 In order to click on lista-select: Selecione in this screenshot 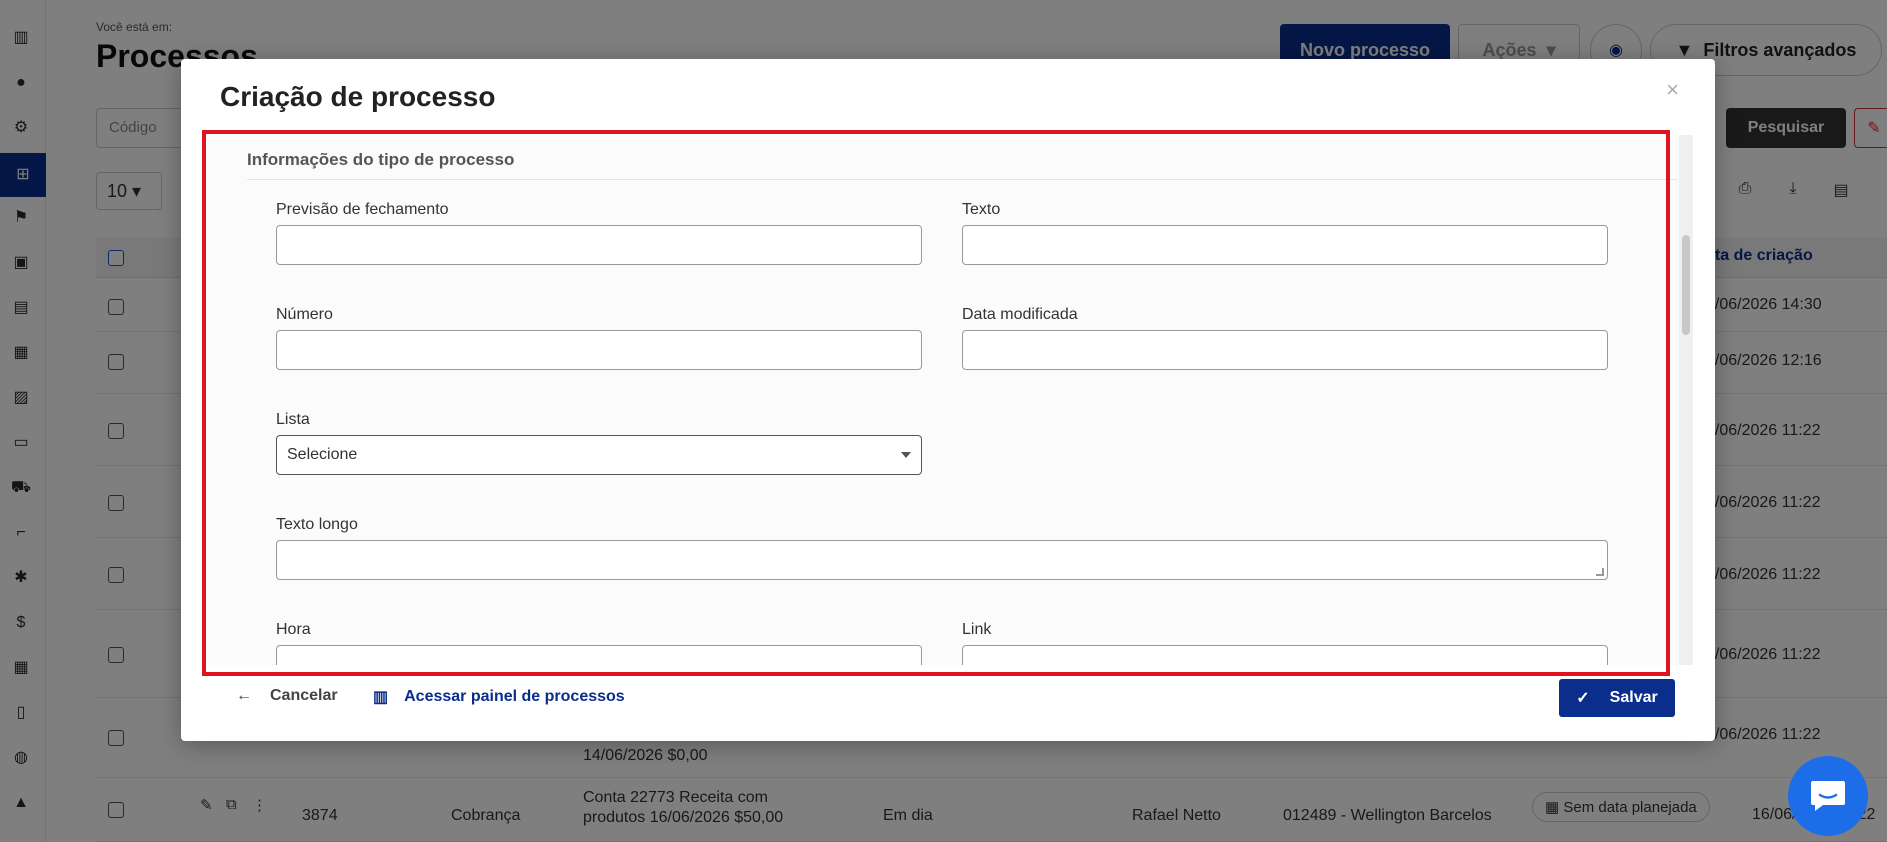, I will do `click(599, 455)`.